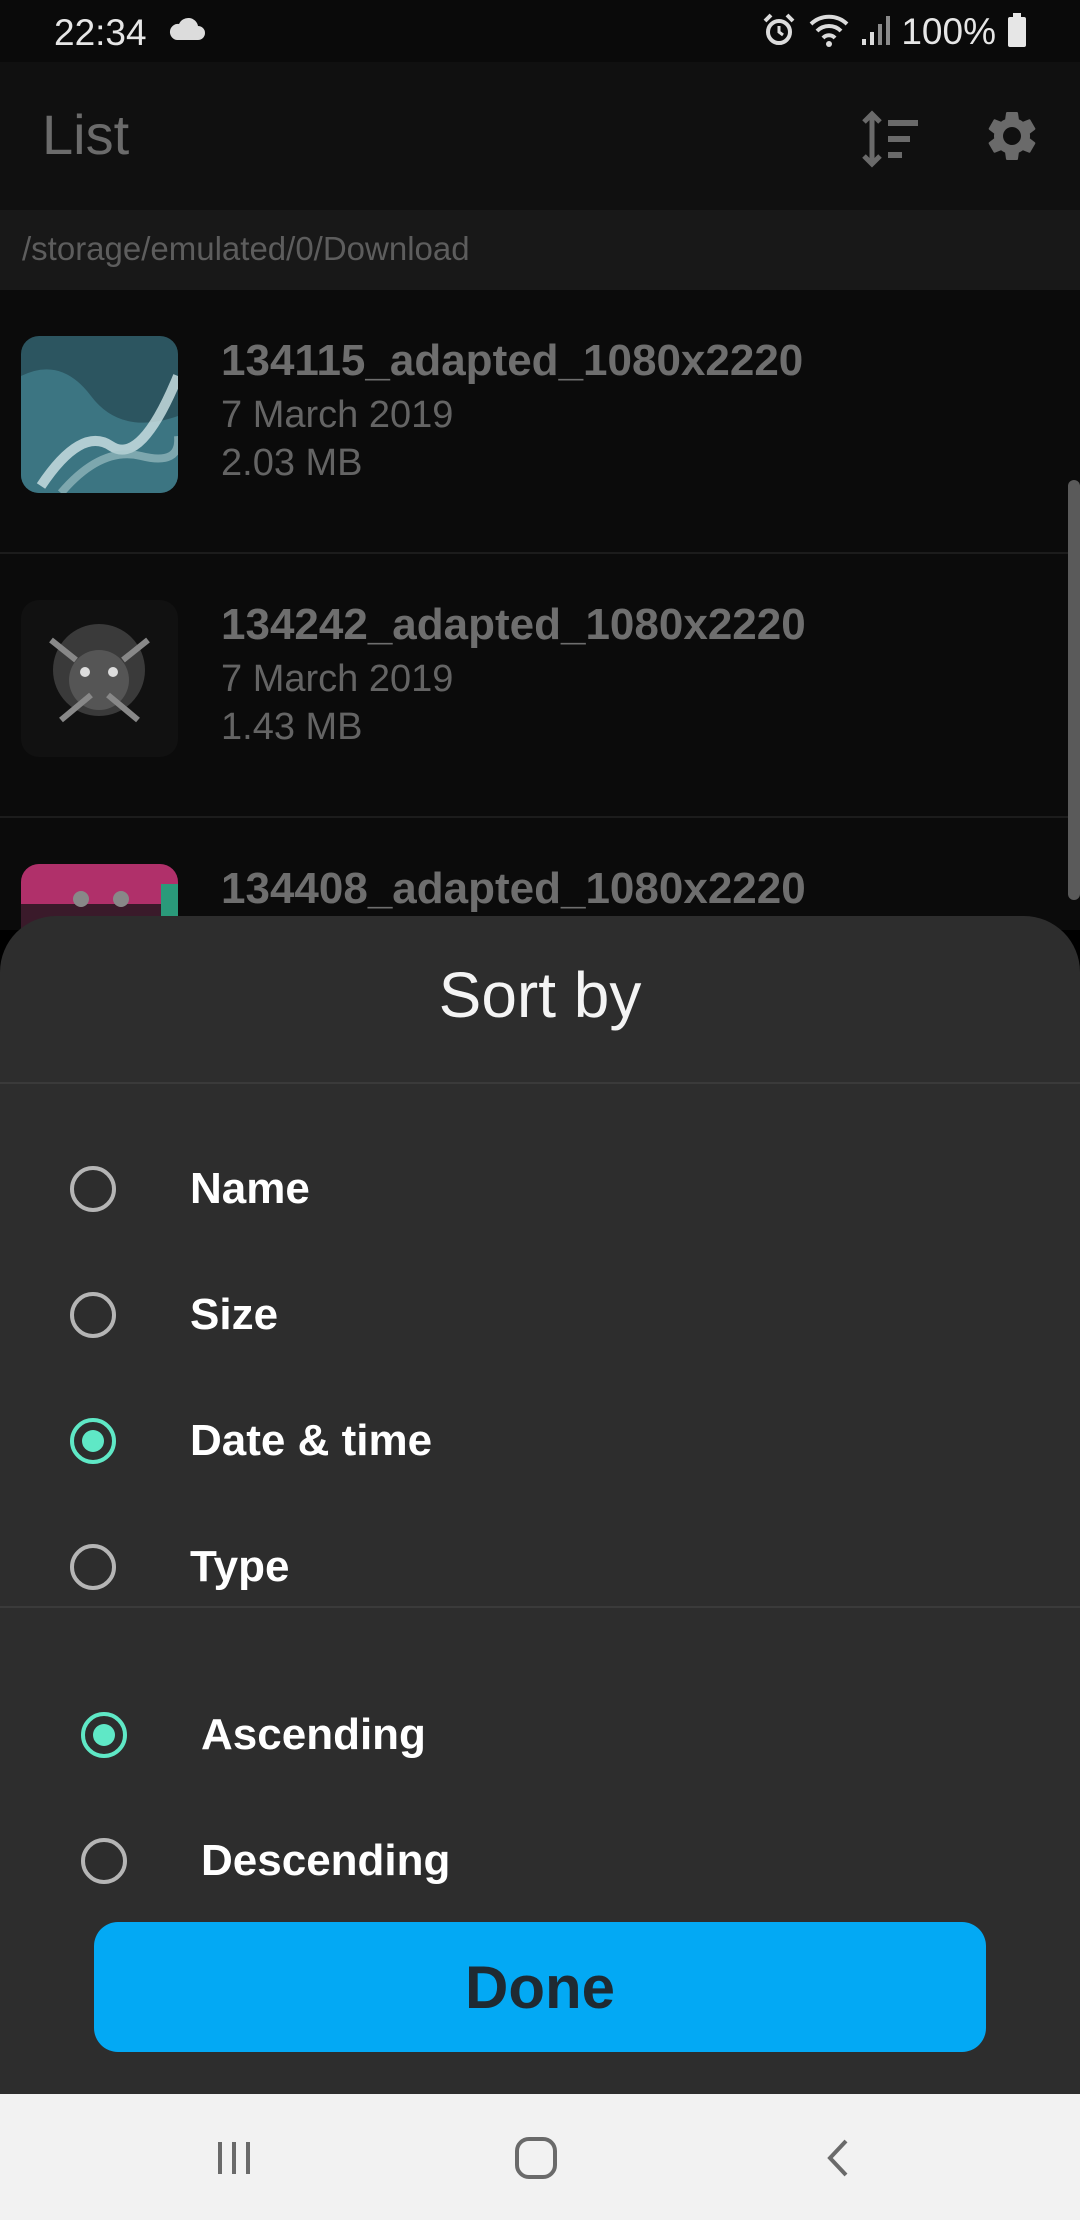  What do you see at coordinates (948, 31) in the screenshot?
I see `battery-percent: 100%` at bounding box center [948, 31].